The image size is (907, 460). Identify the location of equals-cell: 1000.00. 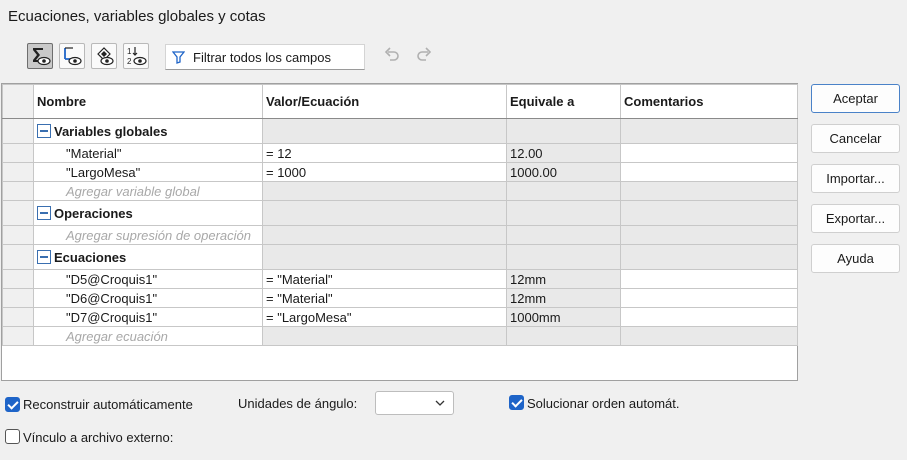
(563, 172).